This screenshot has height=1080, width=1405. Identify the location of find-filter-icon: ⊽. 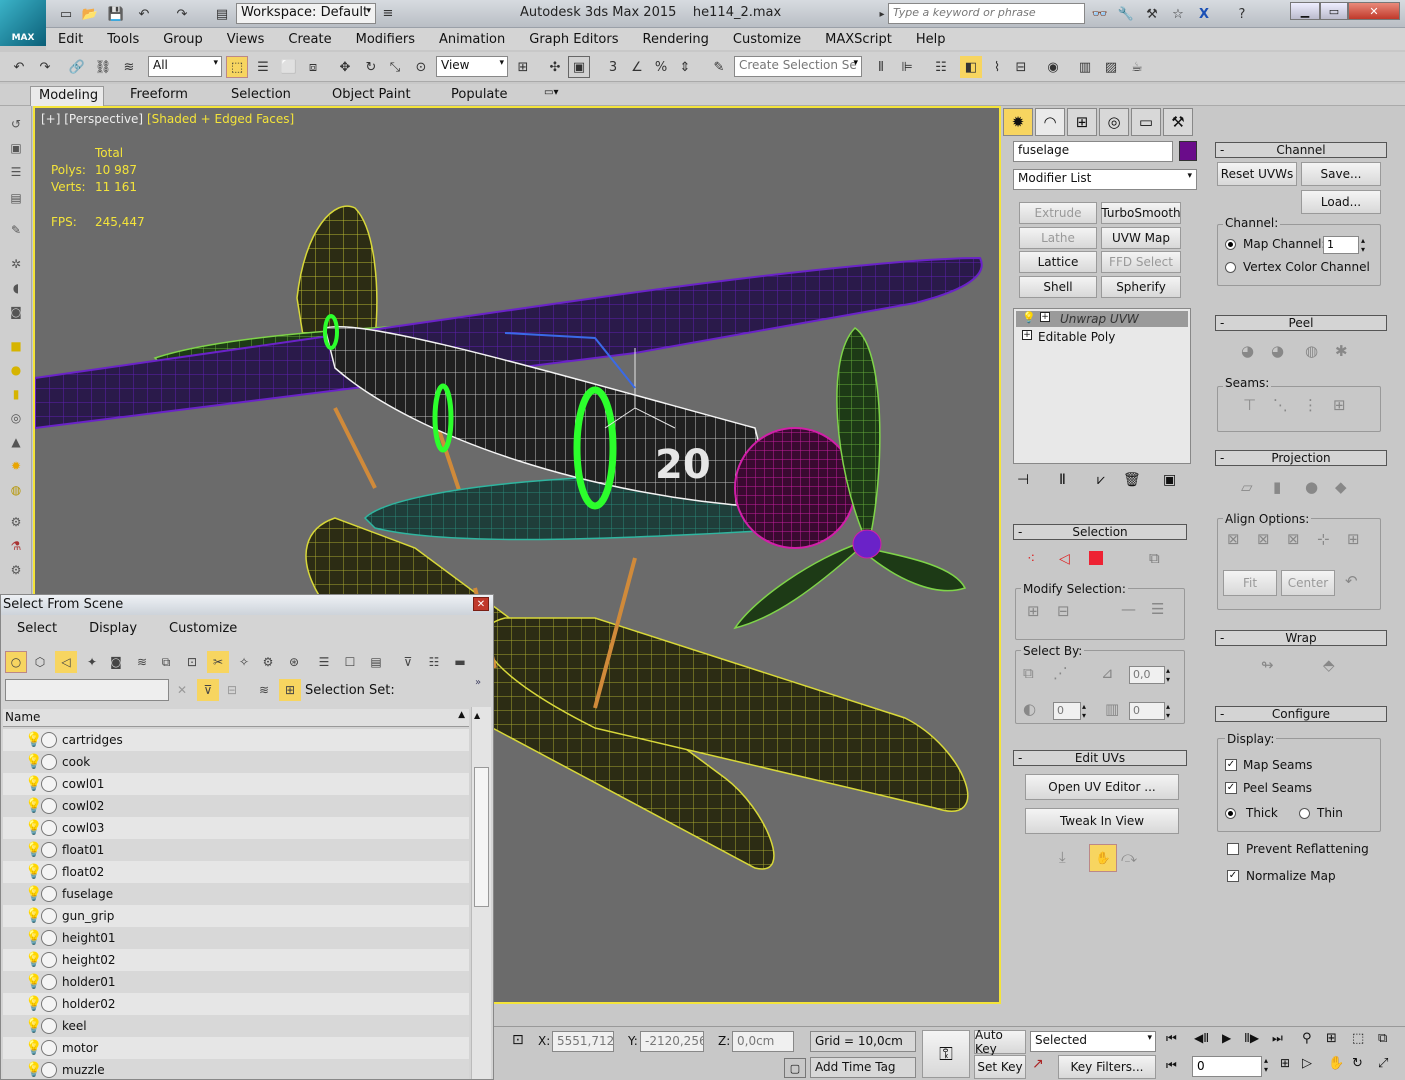
(208, 690).